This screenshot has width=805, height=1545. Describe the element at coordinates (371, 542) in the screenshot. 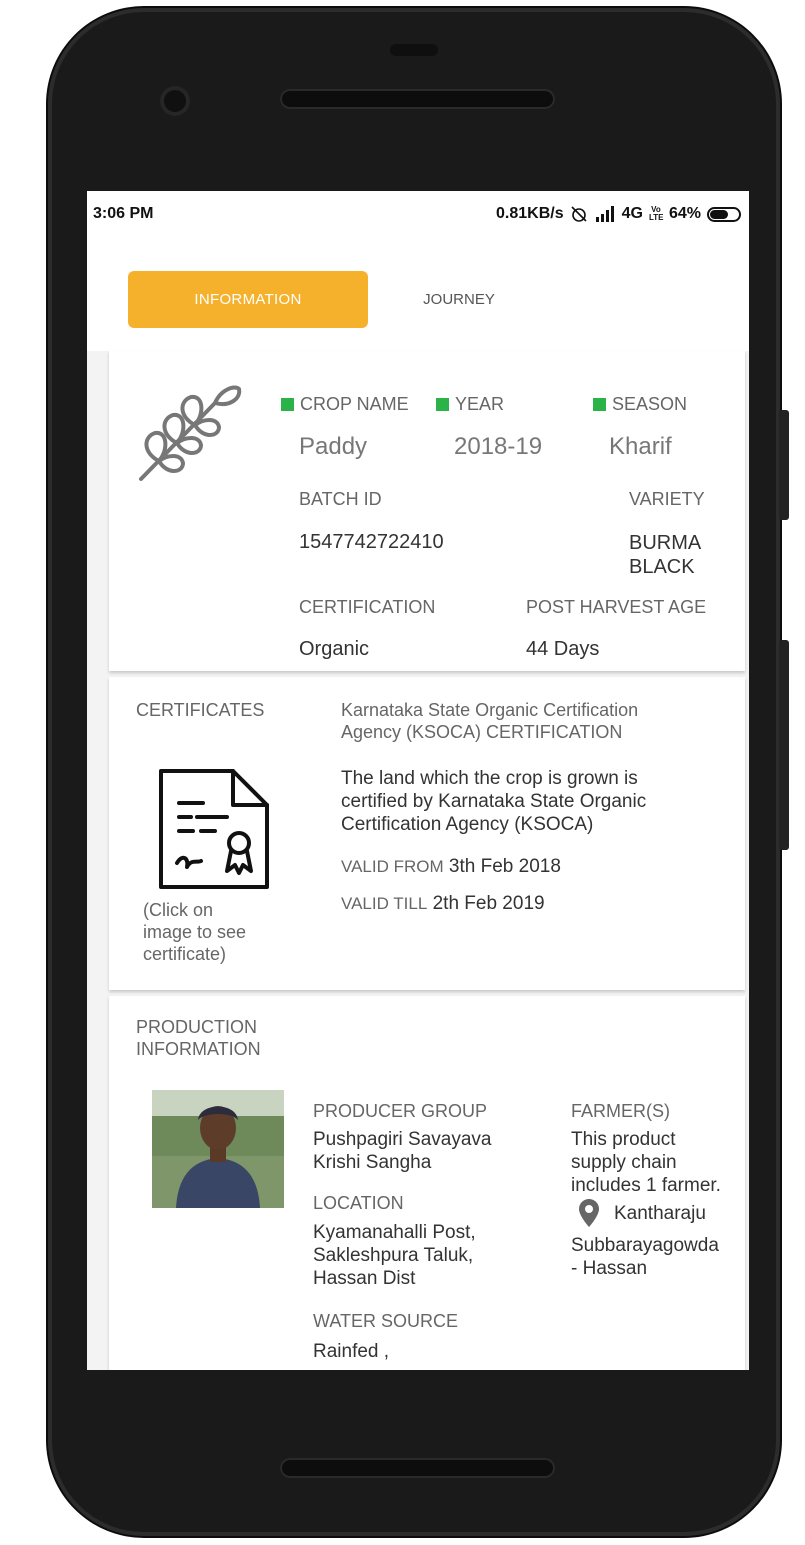

I see `batch-id-value: 1547742722410` at that location.